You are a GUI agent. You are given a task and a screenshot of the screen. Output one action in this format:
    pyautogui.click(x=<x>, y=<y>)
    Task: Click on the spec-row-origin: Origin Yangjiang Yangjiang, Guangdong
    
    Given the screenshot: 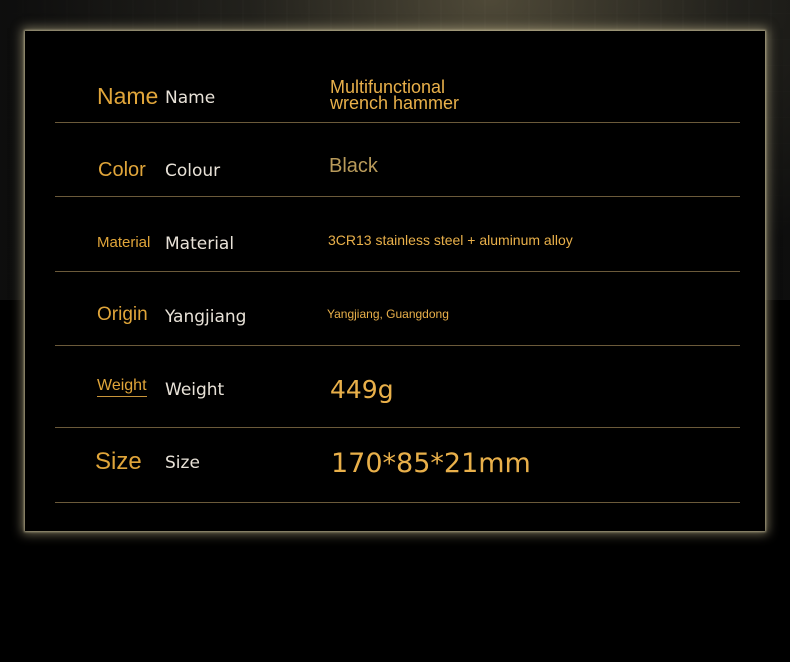 What is the action you would take?
    pyautogui.click(x=397, y=308)
    